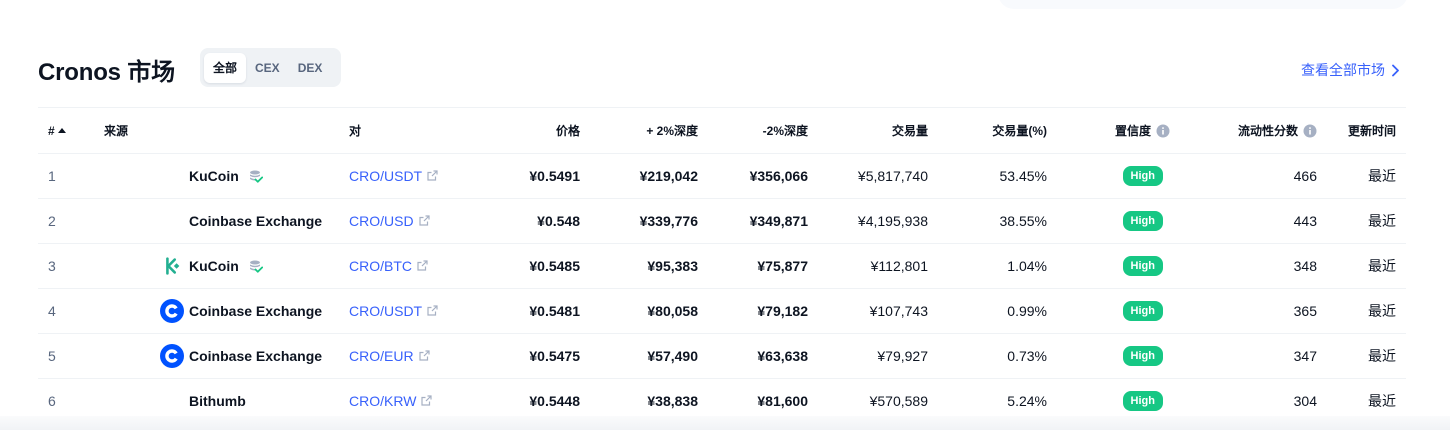 The width and height of the screenshot is (1450, 430). What do you see at coordinates (66, 221) in the screenshot?
I see `row-rank: 2` at bounding box center [66, 221].